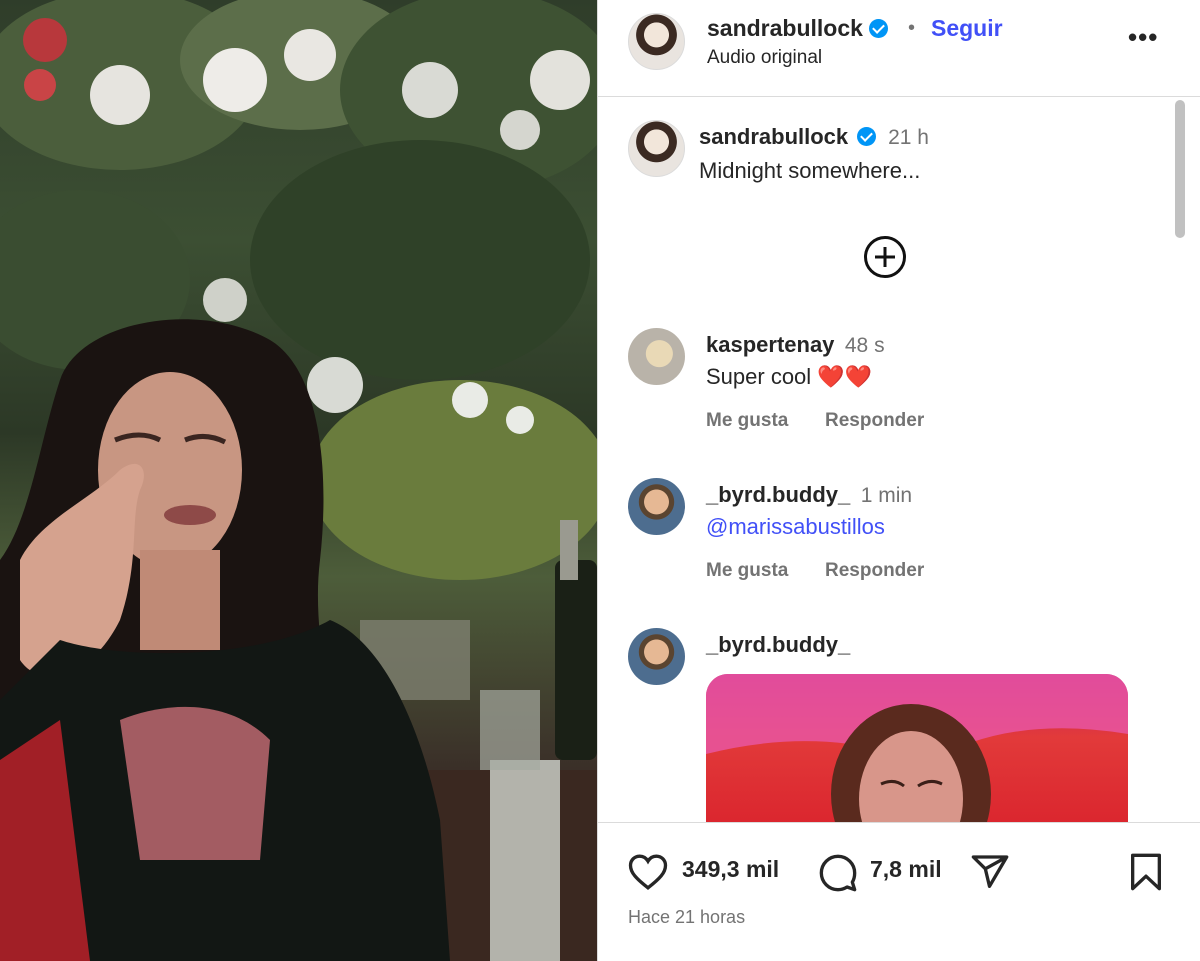  Describe the element at coordinates (917, 748) in the screenshot. I see `comment-gif-image` at that location.